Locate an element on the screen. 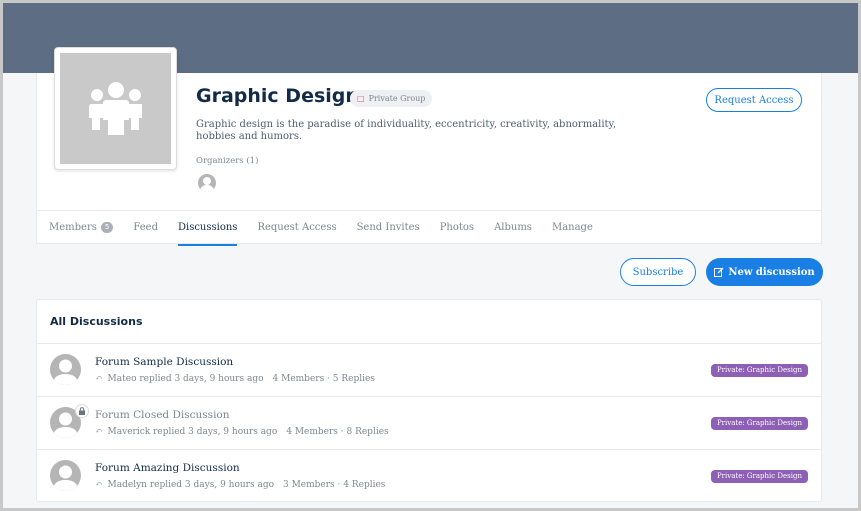 The image size is (861, 511). group-icon is located at coordinates (115, 108).